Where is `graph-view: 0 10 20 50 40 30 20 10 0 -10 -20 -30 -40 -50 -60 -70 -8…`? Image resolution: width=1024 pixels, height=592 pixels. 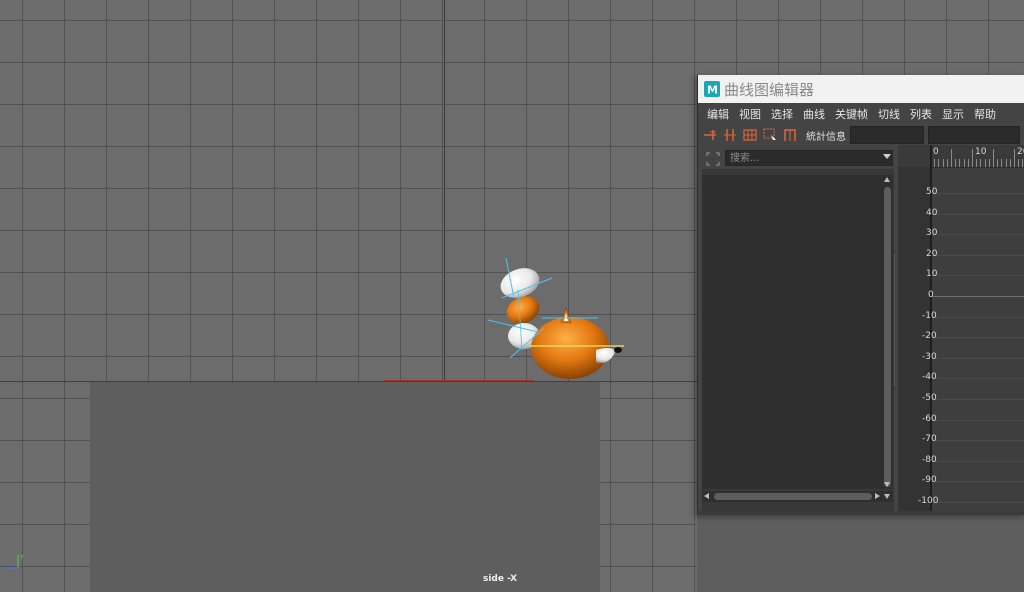
graph-view: 0 10 20 50 40 30 20 10 0 -10 -20 -30 -40 -50 -60 -70 -8… is located at coordinates (961, 328).